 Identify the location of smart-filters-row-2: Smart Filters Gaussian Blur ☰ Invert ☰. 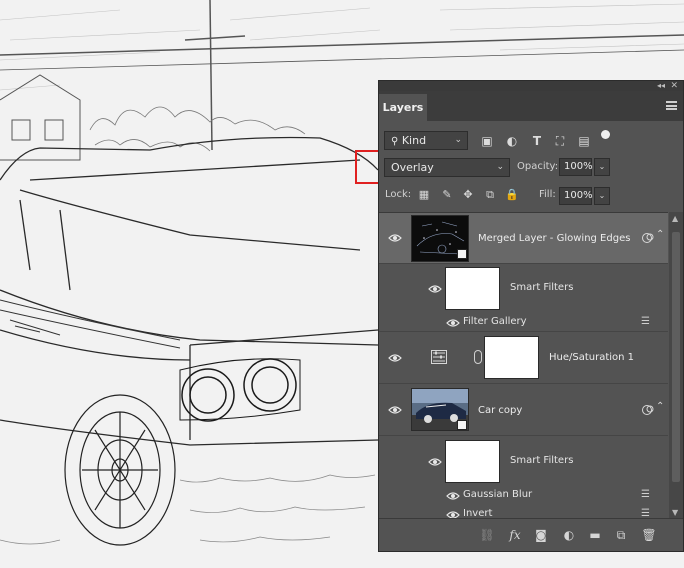
(523, 478).